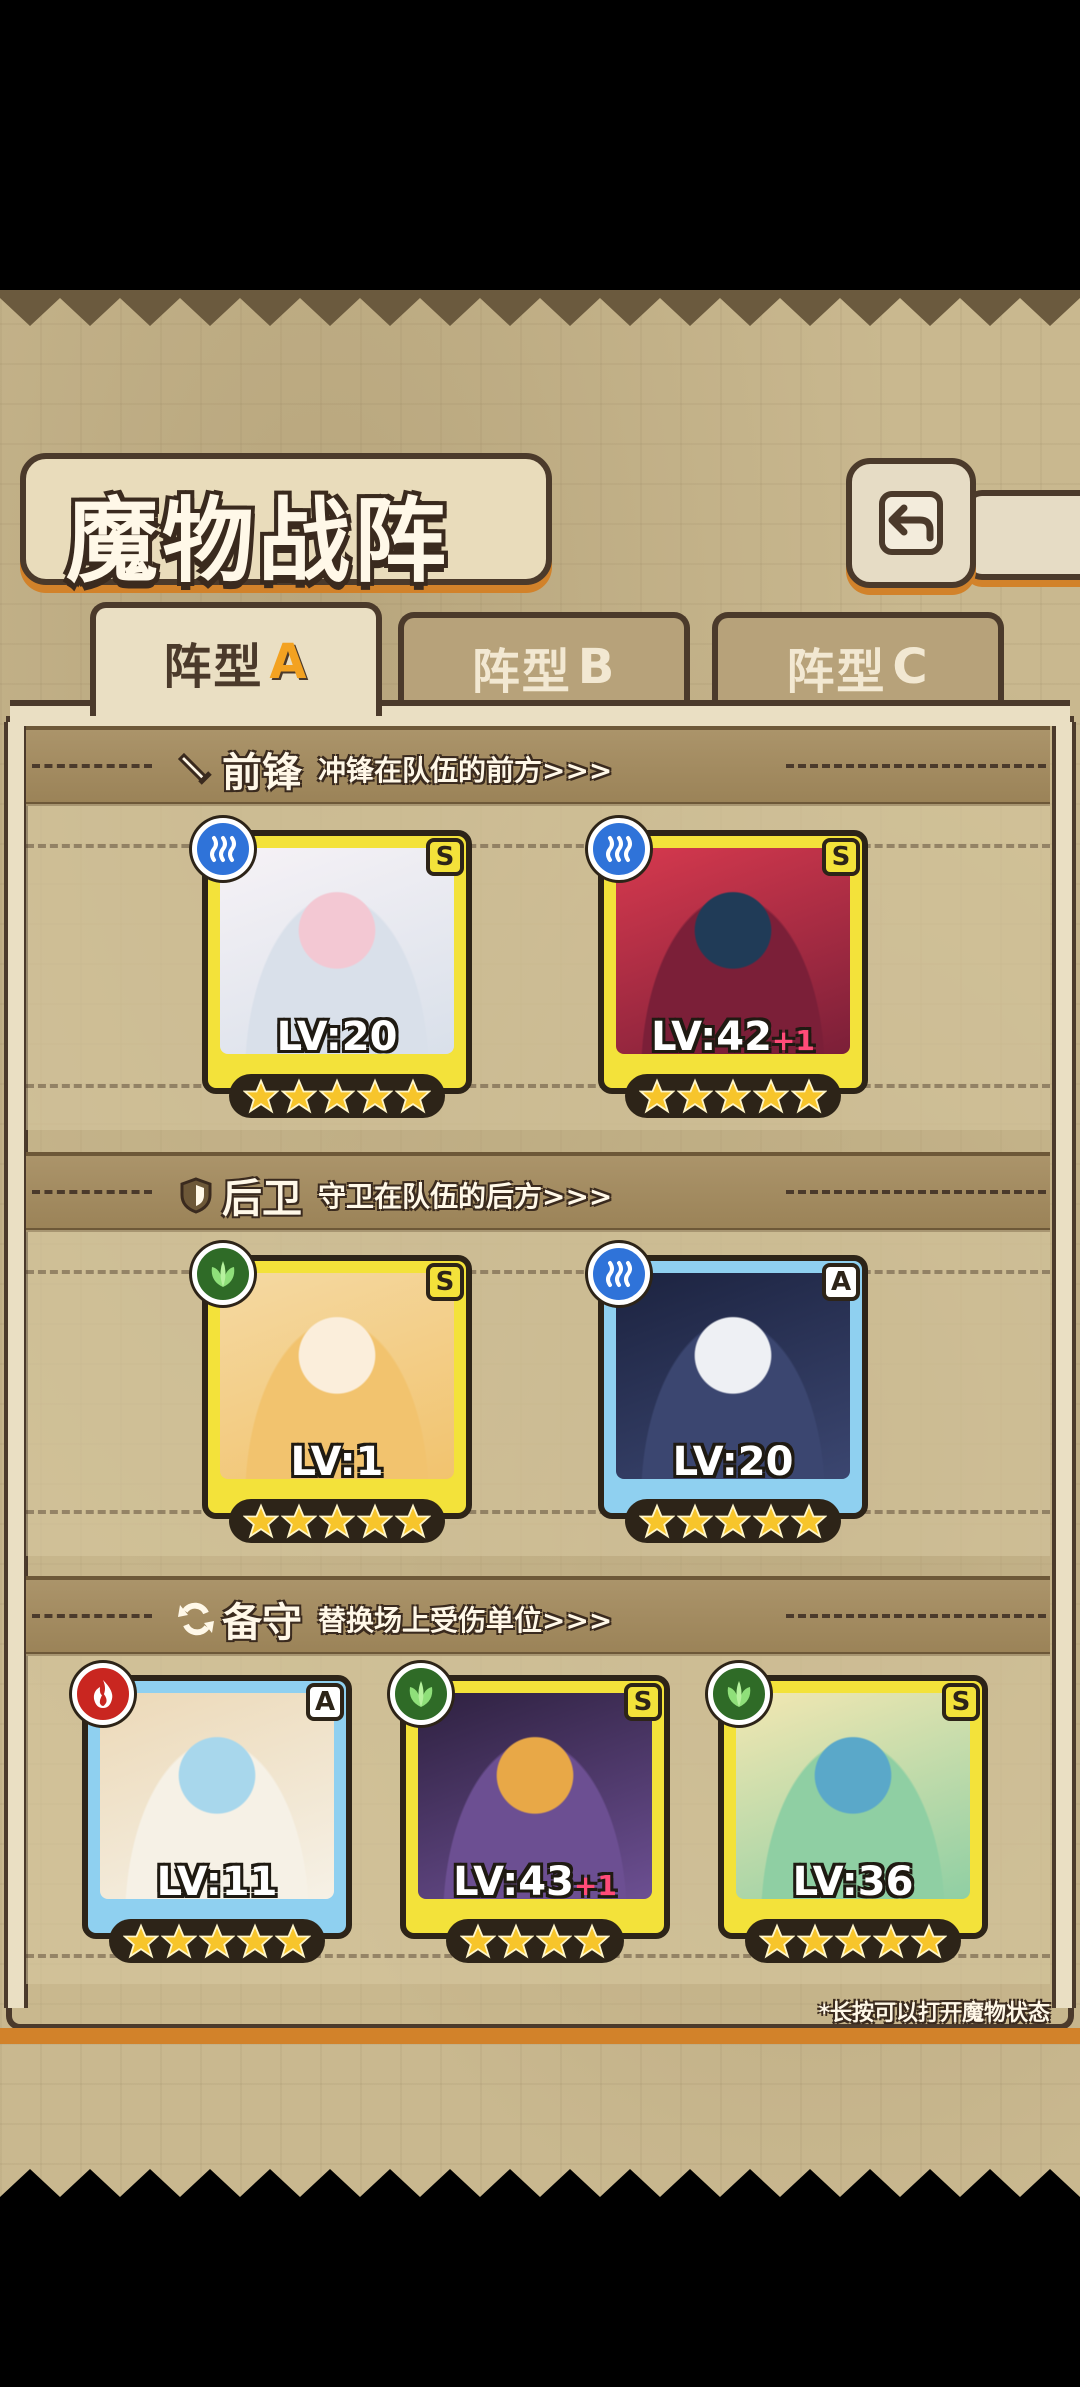 The height and width of the screenshot is (2387, 1080). I want to click on tab-letter: C, so click(911, 667).